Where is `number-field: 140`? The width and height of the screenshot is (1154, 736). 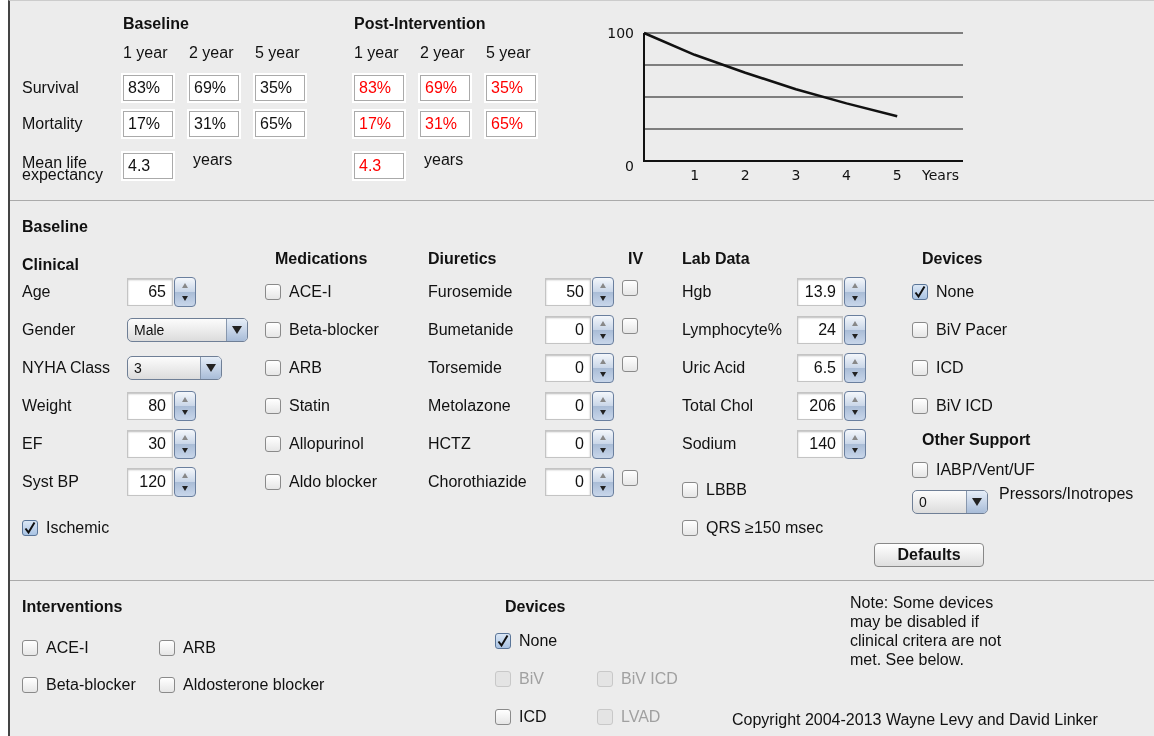
number-field: 140 is located at coordinates (820, 444).